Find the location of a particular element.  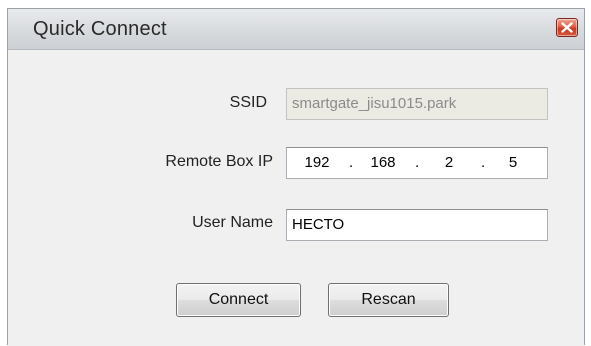

rescan-button: Rescan is located at coordinates (388, 300).